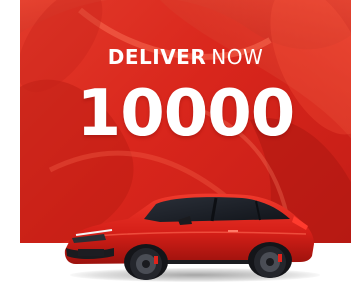 The image size is (351, 293). I want to click on headline-bold-text: DELIVER, so click(157, 57).